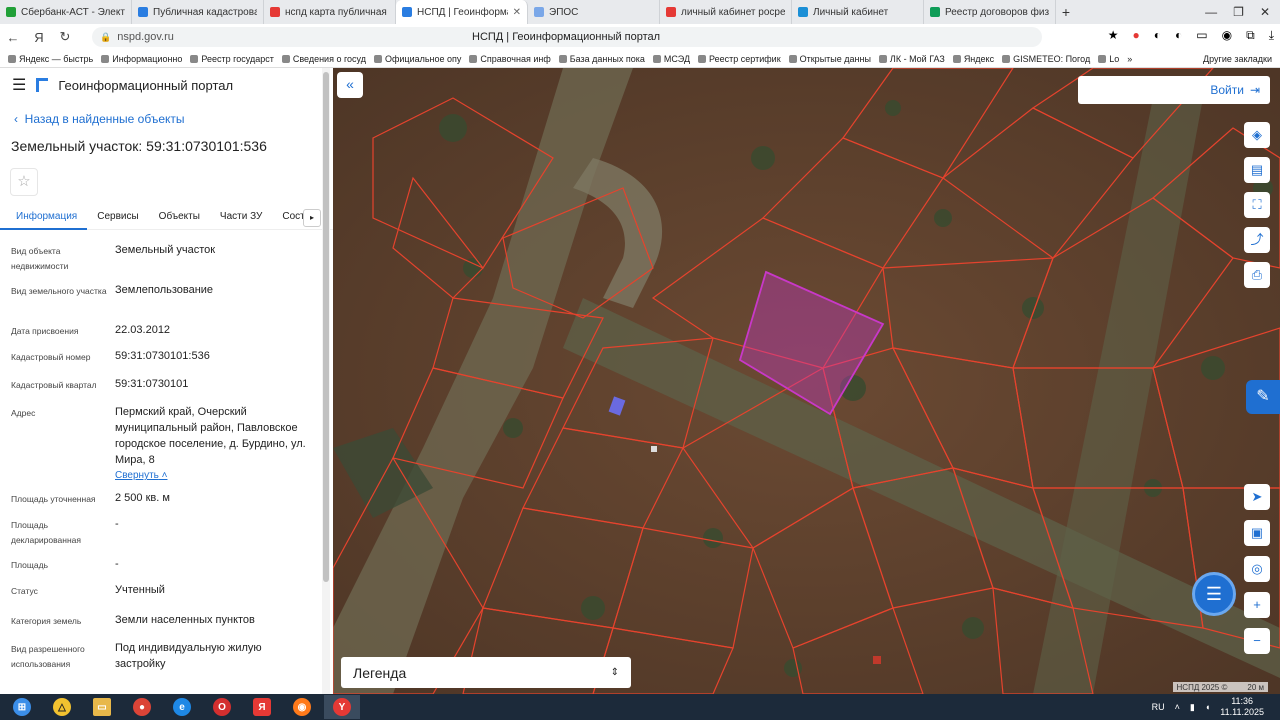 The image size is (1280, 720). Describe the element at coordinates (858, 12) in the screenshot. I see `browser-tab: Личный кабинет` at that location.